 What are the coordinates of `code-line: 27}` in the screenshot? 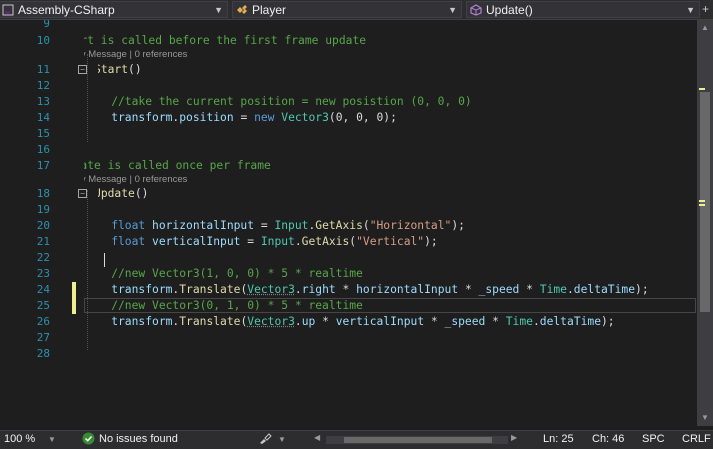 It's located at (348, 338).